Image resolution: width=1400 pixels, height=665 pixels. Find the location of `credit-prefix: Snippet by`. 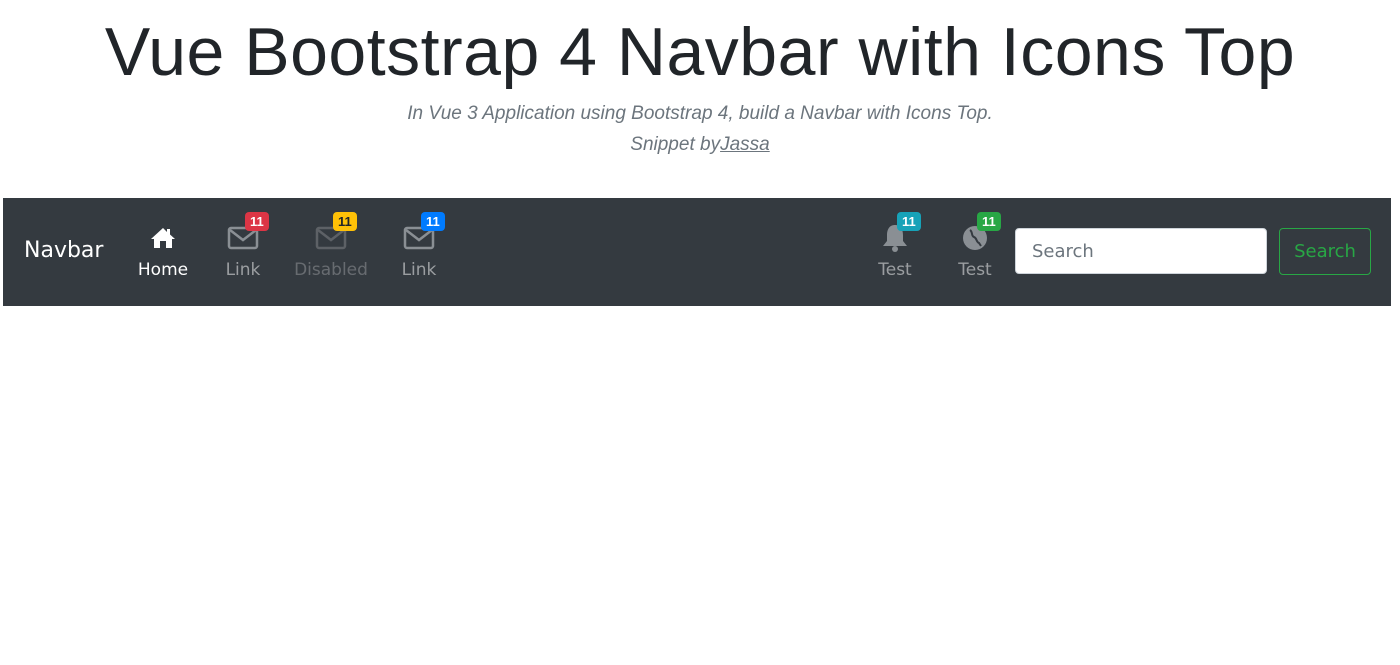

credit-prefix: Snippet by is located at coordinates (675, 144).